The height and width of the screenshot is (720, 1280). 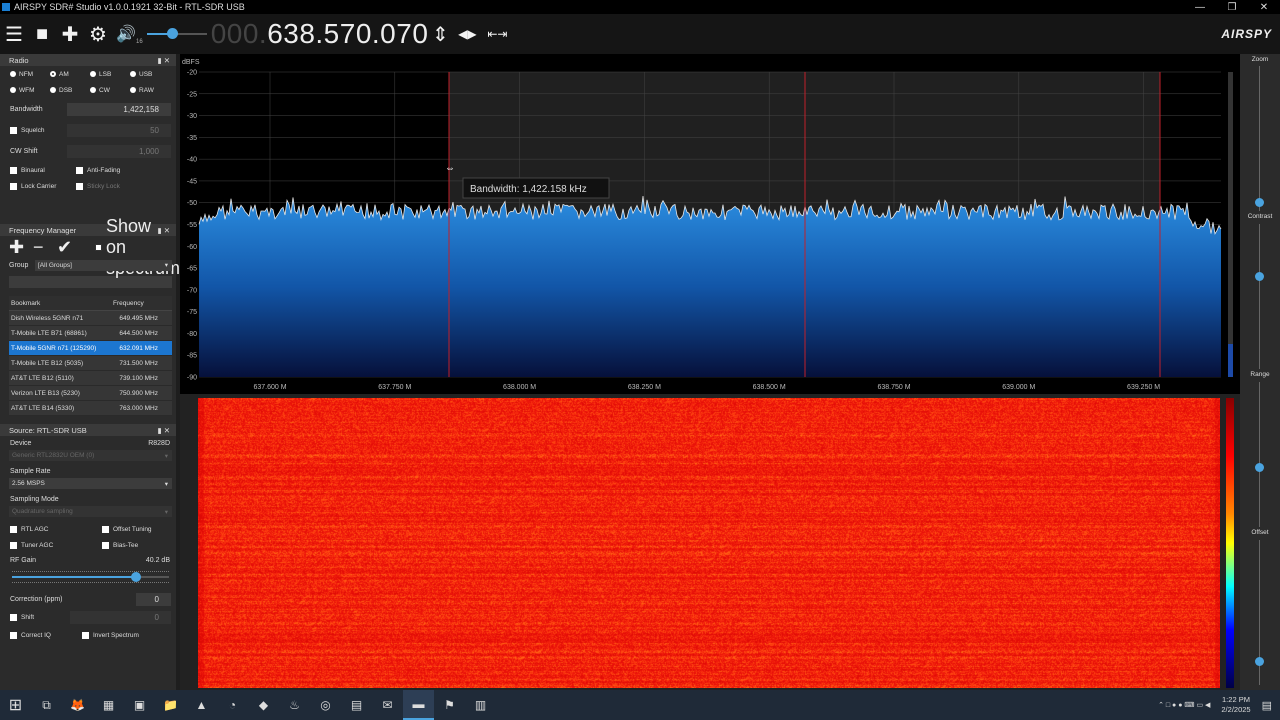 I want to click on mode-radio-dsb: DSB, so click(x=70, y=90).